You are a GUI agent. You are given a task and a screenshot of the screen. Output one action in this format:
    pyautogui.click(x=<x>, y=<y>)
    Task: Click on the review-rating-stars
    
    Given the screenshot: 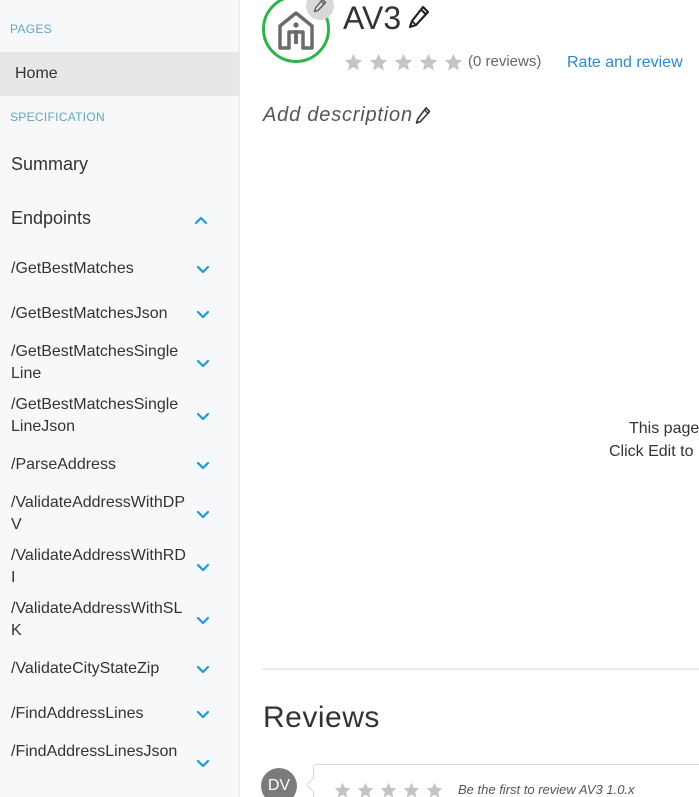 What is the action you would take?
    pyautogui.click(x=388, y=789)
    